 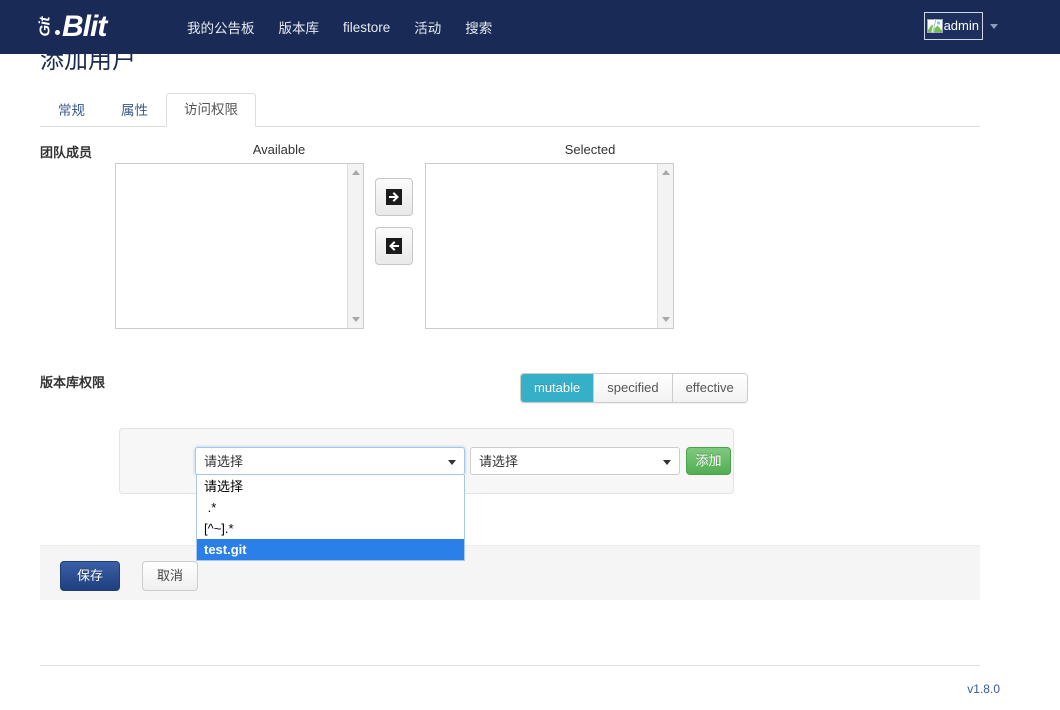 I want to click on repository-select: 请选择, so click(x=330, y=461).